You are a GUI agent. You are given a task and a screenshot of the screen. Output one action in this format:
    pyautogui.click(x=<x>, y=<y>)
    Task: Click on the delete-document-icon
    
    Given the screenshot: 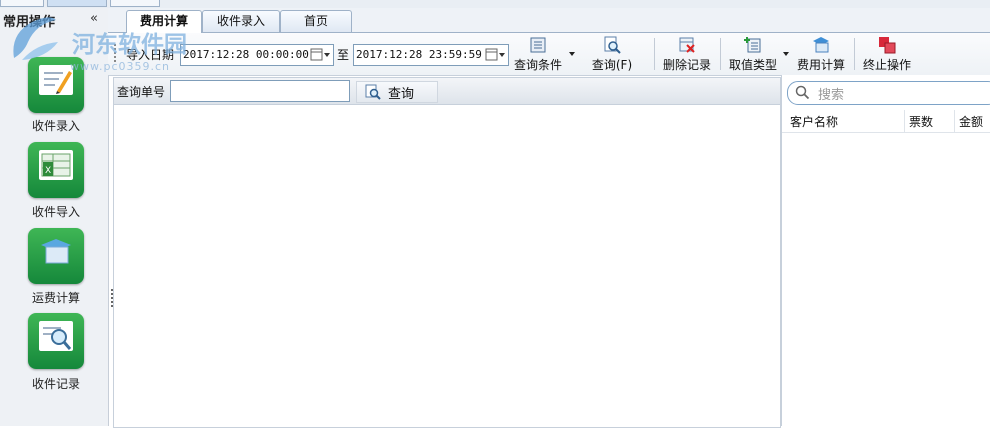 What is the action you would take?
    pyautogui.click(x=687, y=45)
    